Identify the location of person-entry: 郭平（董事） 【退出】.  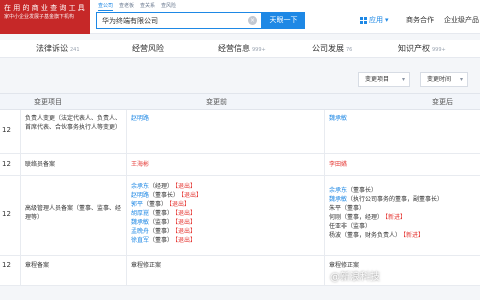
(226, 204).